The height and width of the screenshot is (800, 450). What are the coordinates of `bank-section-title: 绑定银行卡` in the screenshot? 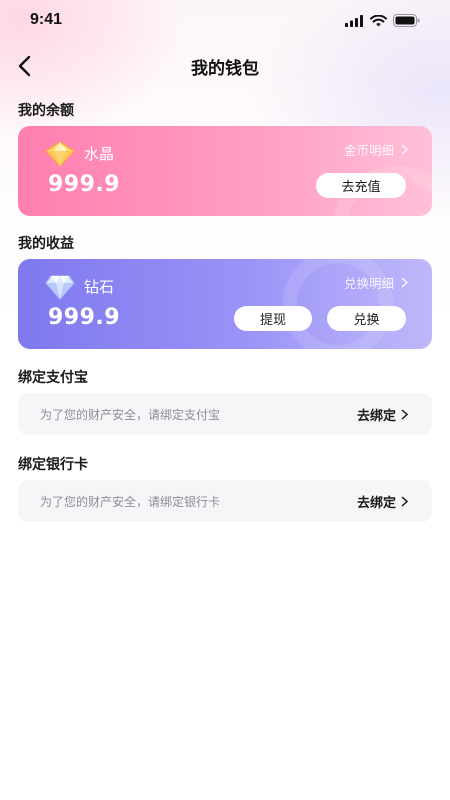 It's located at (53, 465).